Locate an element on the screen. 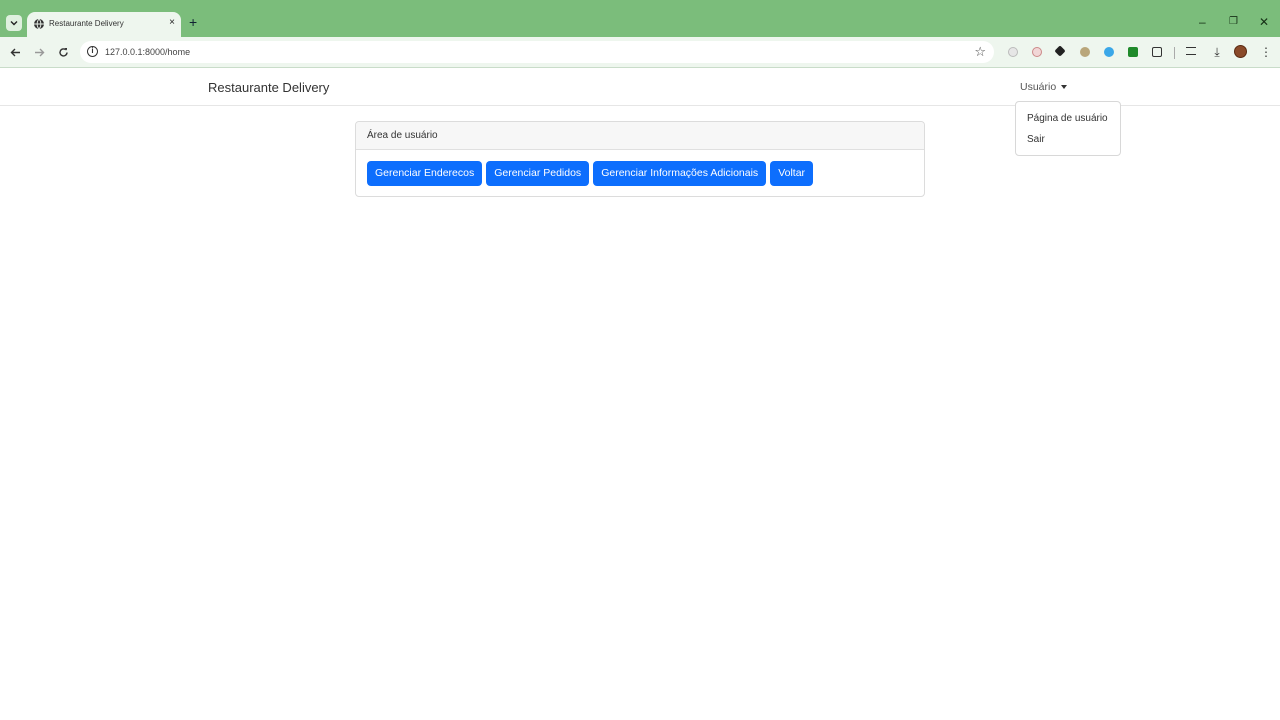 This screenshot has height=720, width=1280. browser-toolbar: i 127.0.0.1:8000/home ☆ ⤓ ⋮ is located at coordinates (640, 52).